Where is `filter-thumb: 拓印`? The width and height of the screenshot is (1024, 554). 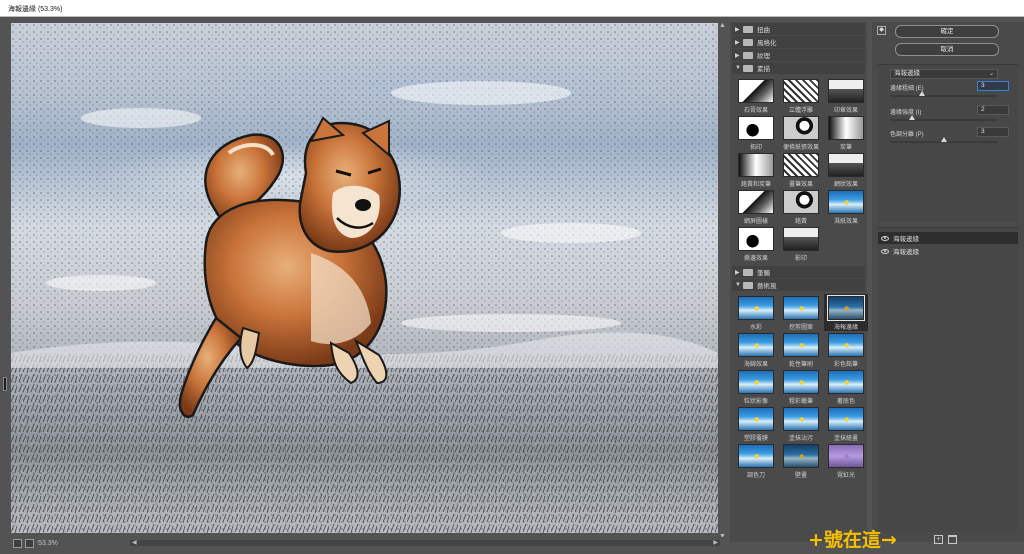
filter-thumb: 拓印 is located at coordinates (756, 132).